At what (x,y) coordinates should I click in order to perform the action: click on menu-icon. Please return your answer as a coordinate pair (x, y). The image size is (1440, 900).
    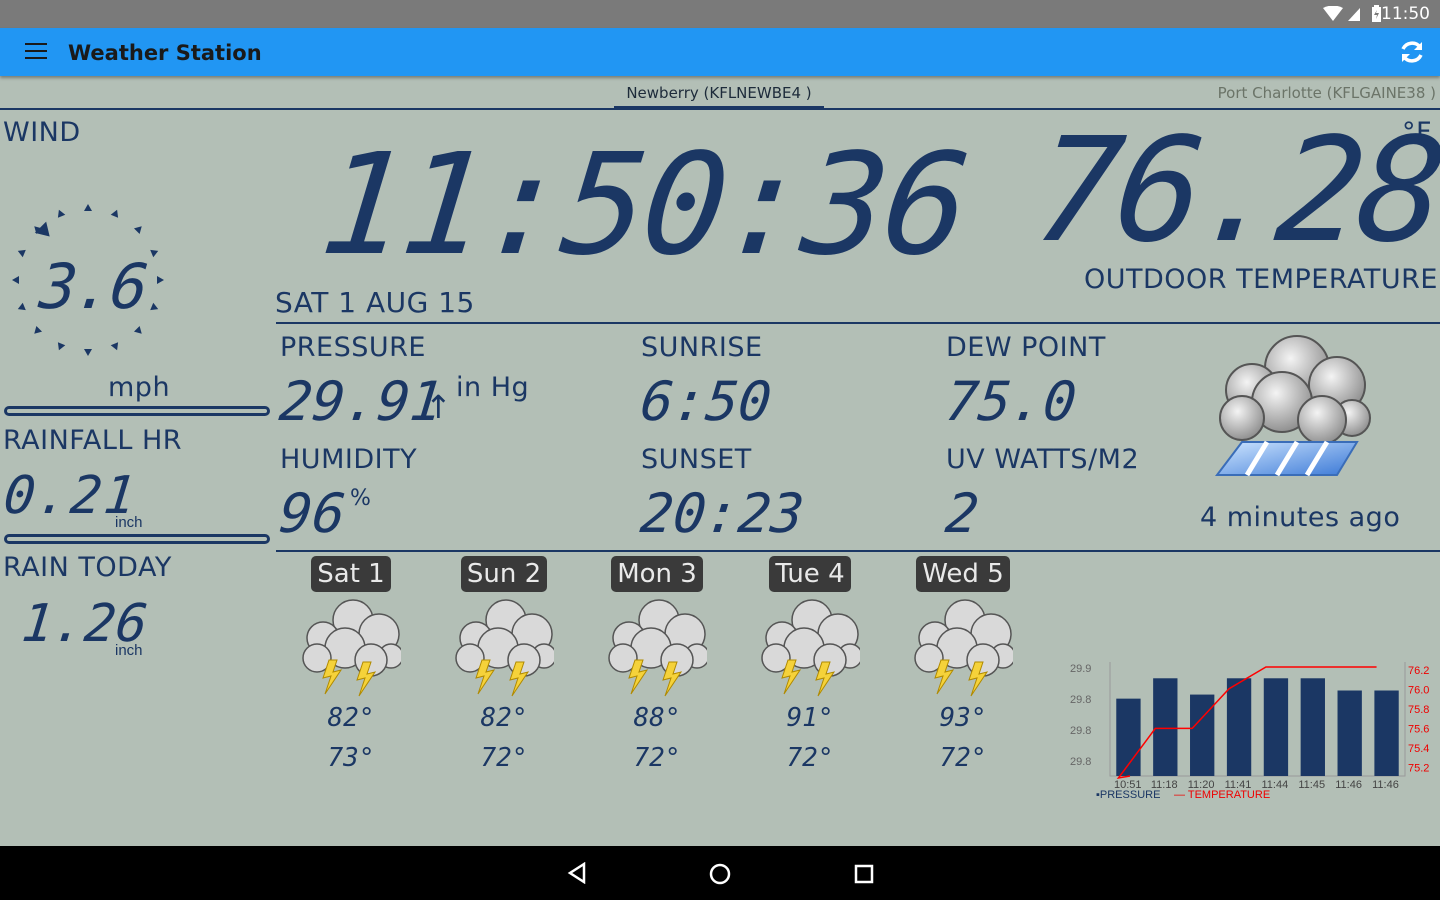
    Looking at the image, I should click on (36, 52).